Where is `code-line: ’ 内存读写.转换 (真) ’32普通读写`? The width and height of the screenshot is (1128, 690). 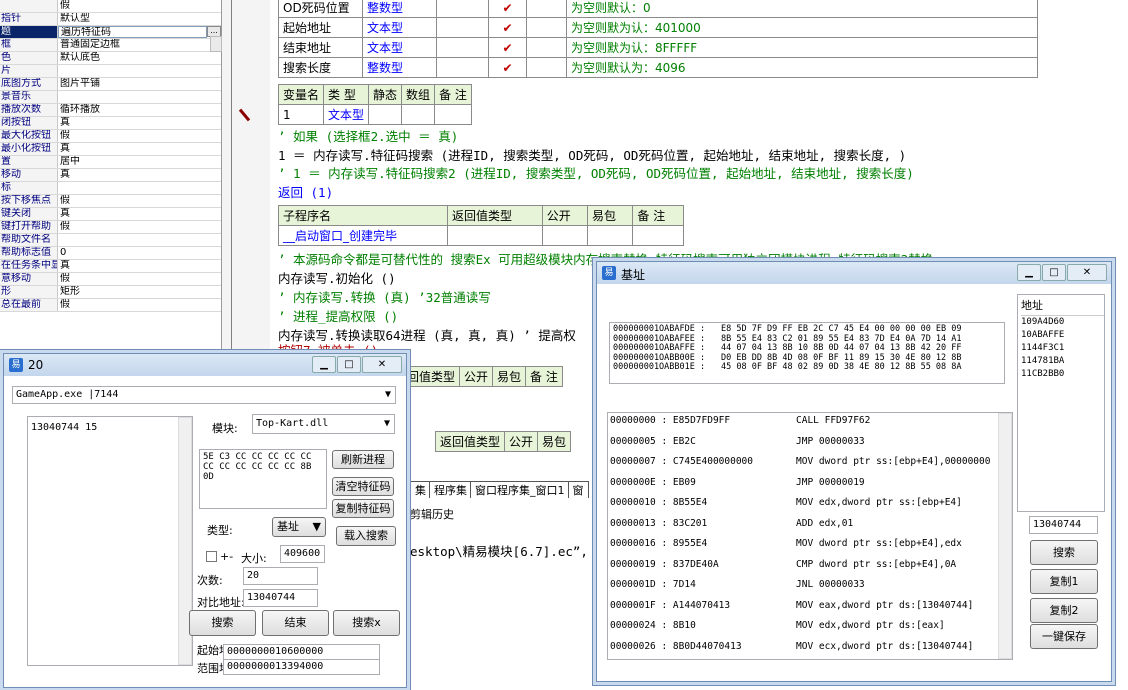 code-line: ’ 内存读写.转换 (真) ’32普通读写 is located at coordinates (384, 296).